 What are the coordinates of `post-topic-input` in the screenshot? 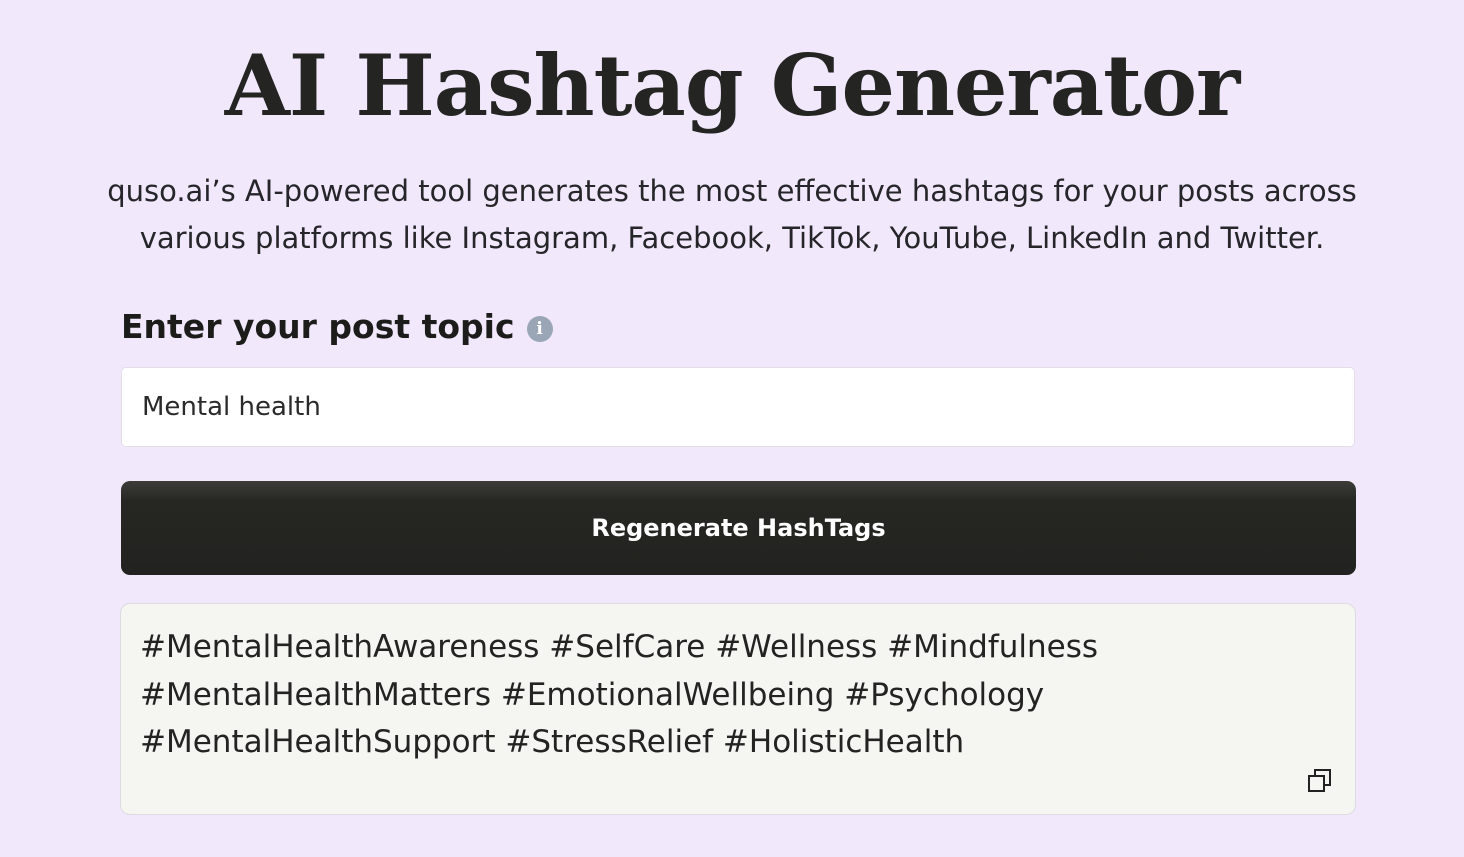 It's located at (738, 407).